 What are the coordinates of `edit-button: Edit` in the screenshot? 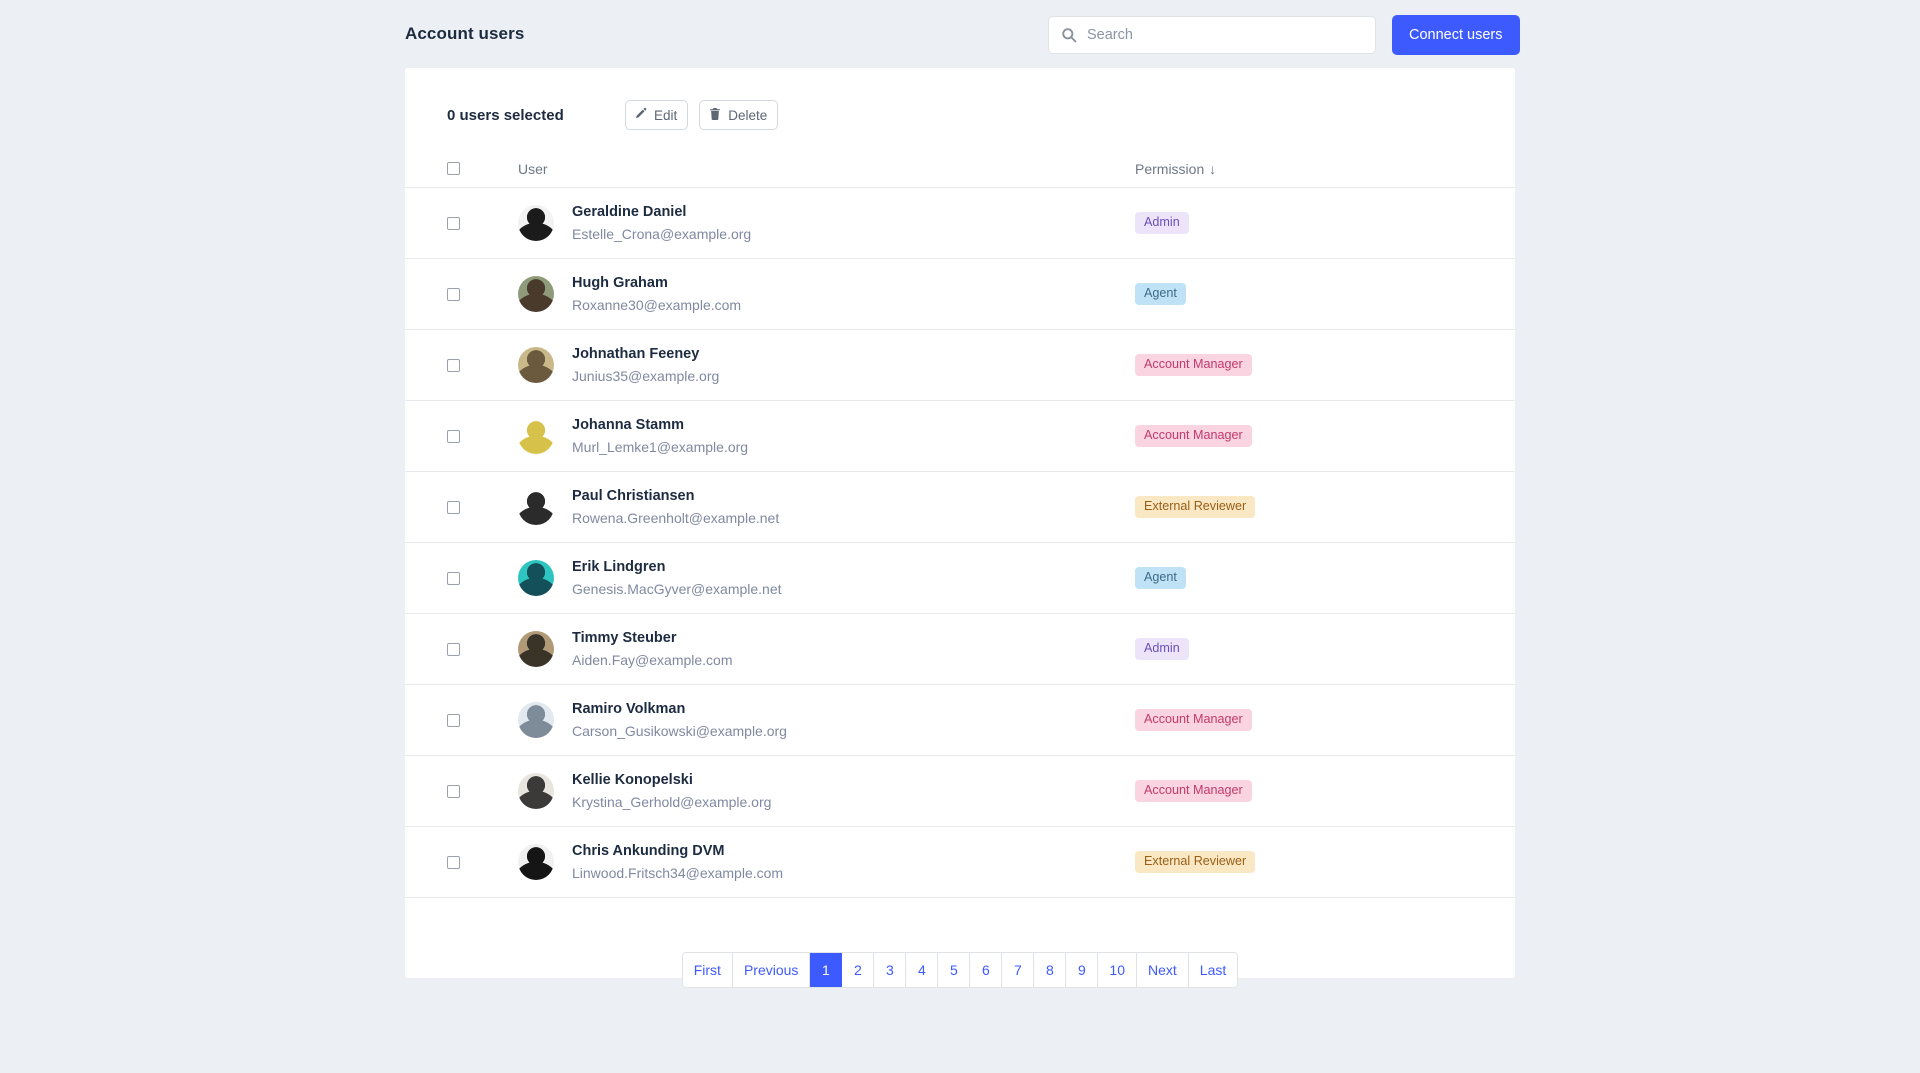 It's located at (657, 115).